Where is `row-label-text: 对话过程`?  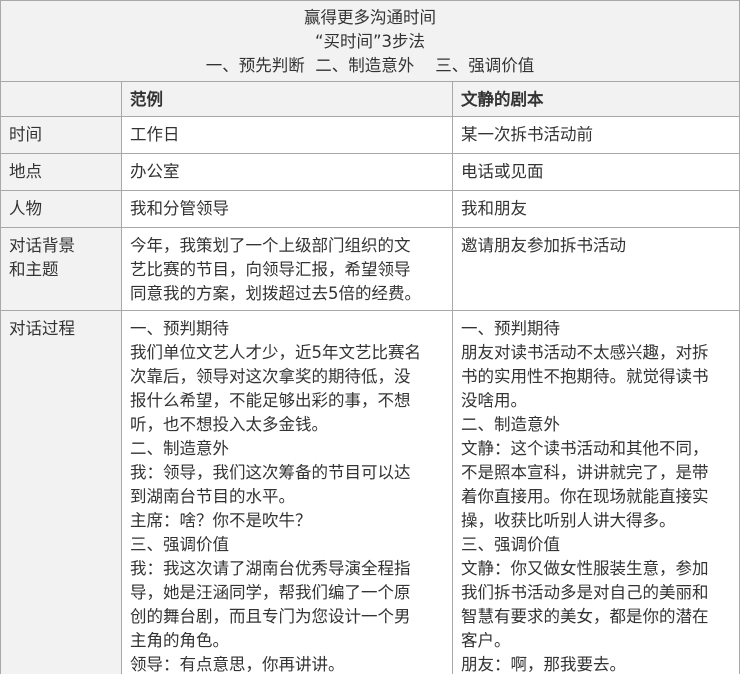 row-label-text: 对话过程 is located at coordinates (42, 328).